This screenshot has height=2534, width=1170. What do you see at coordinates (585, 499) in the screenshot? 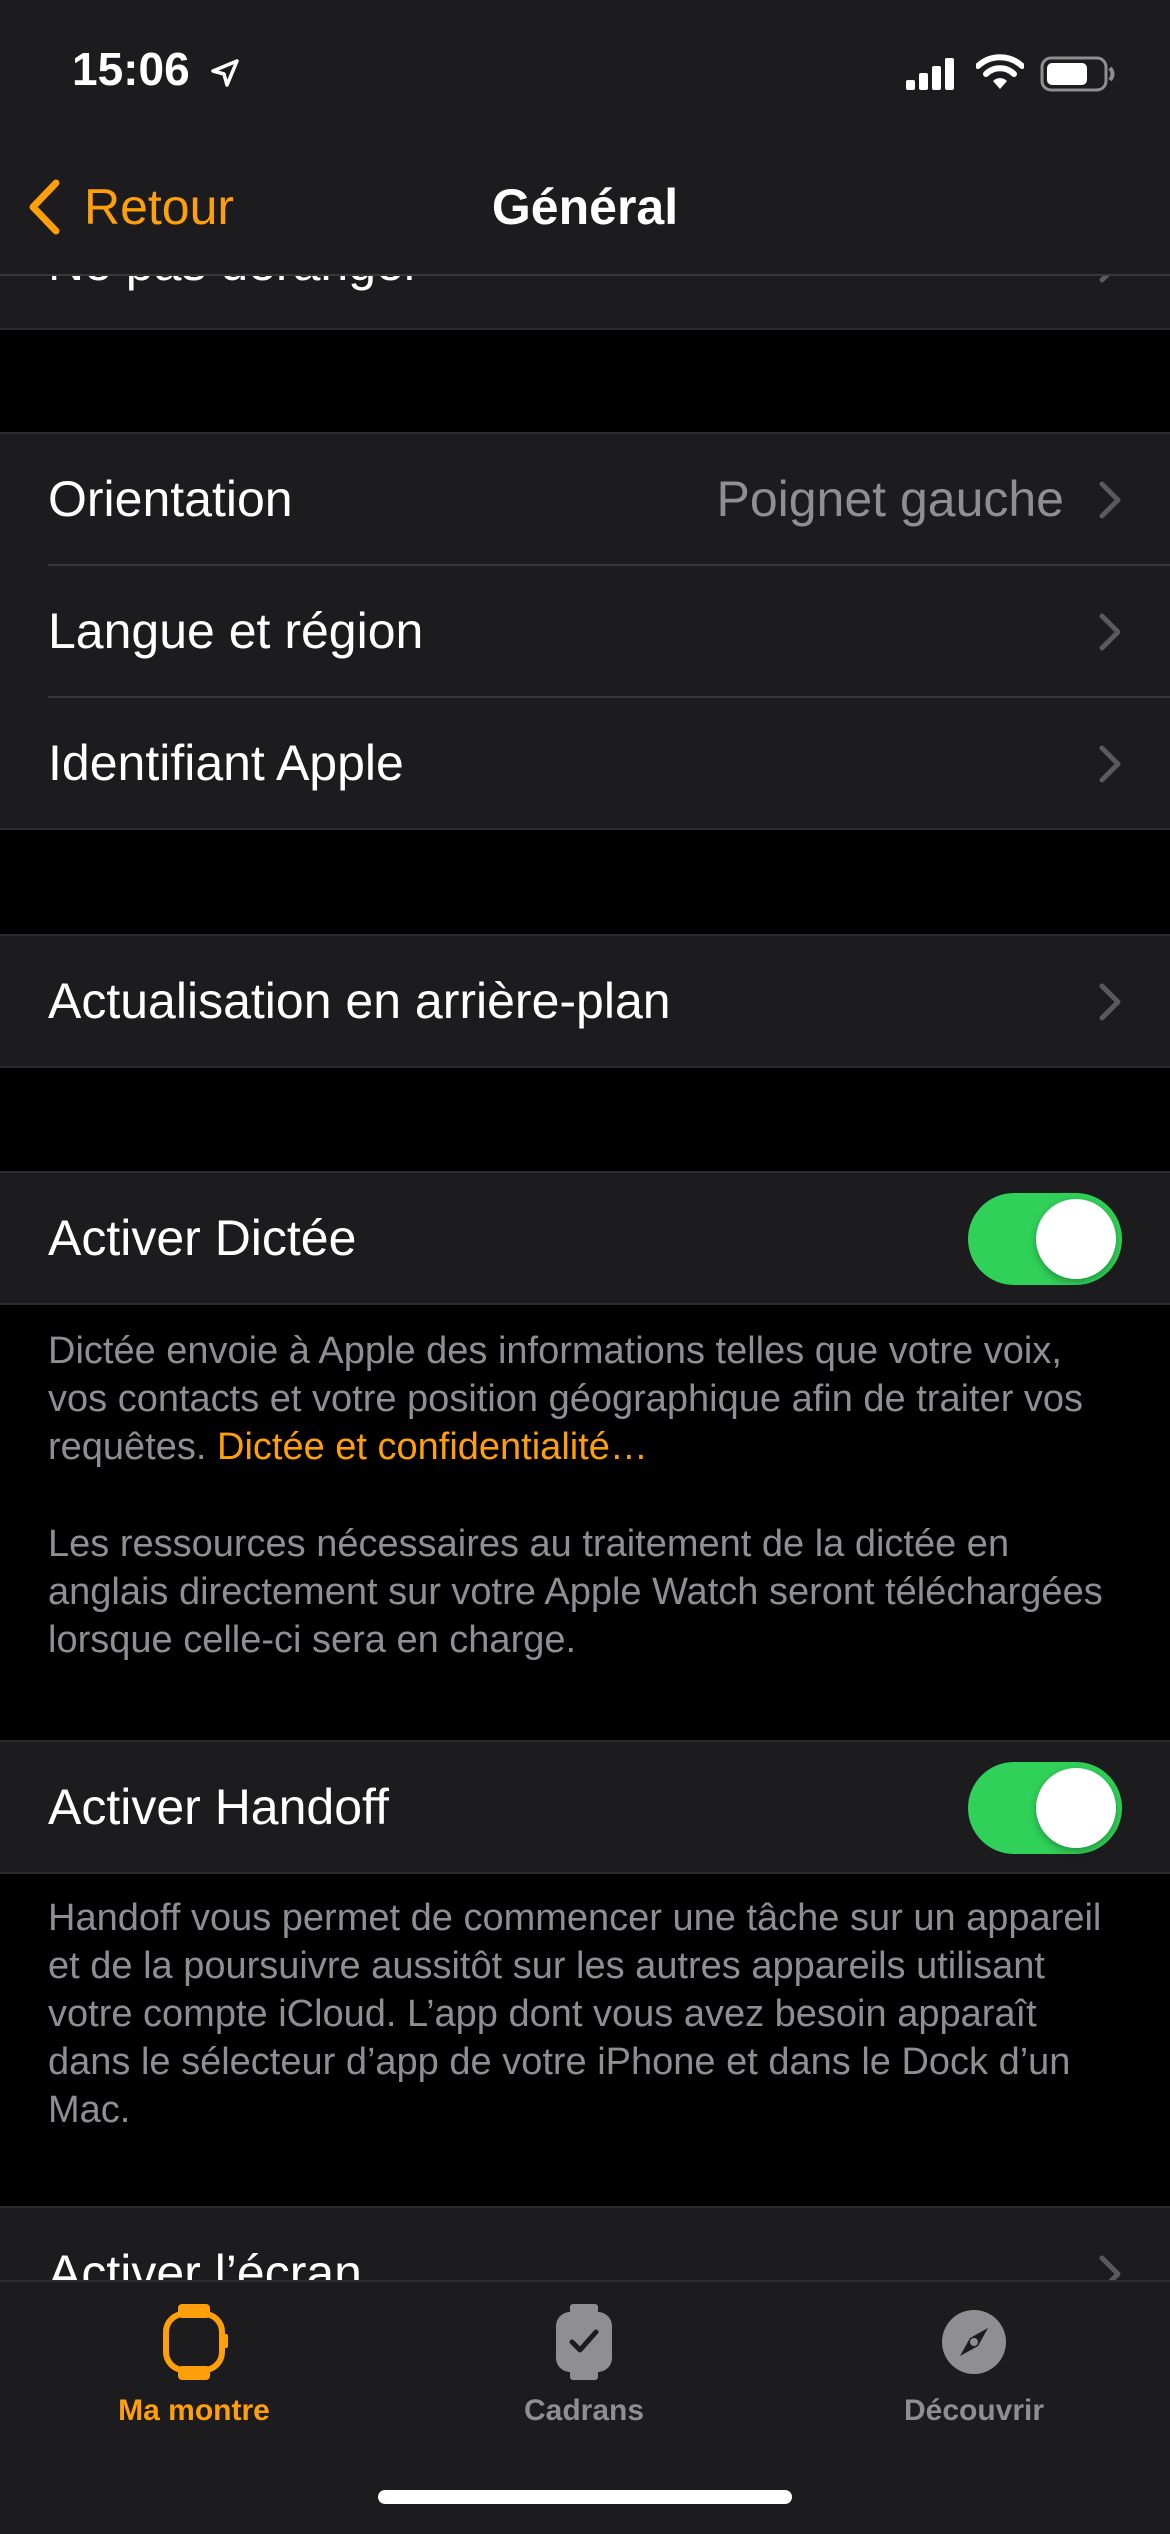
I see `row-orientation: Orientation Poignet gauche` at bounding box center [585, 499].